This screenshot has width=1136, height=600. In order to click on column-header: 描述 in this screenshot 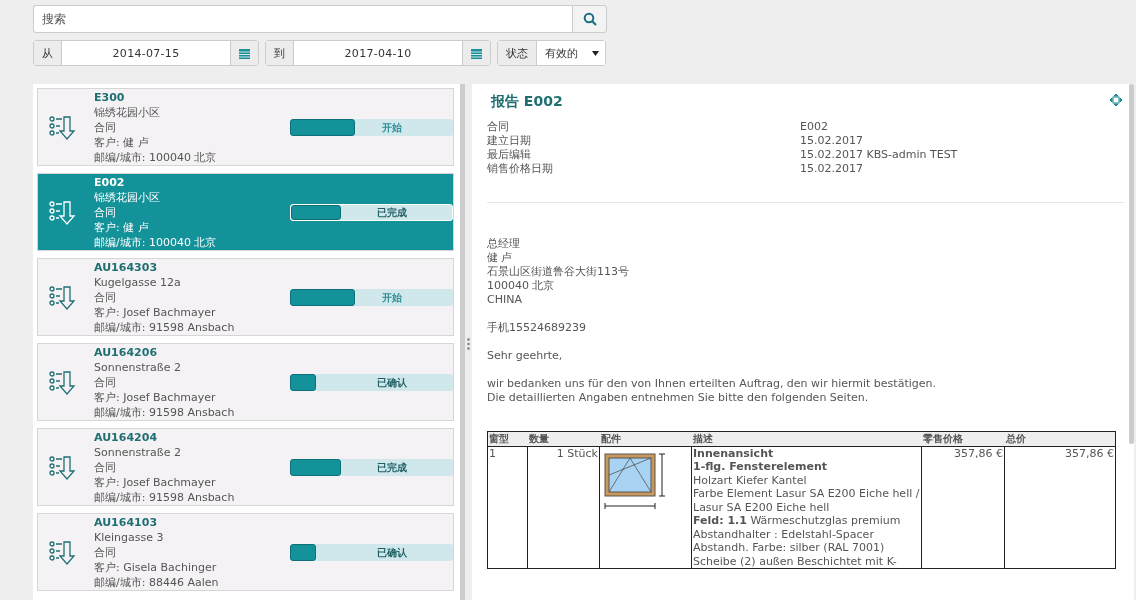, I will do `click(806, 438)`.